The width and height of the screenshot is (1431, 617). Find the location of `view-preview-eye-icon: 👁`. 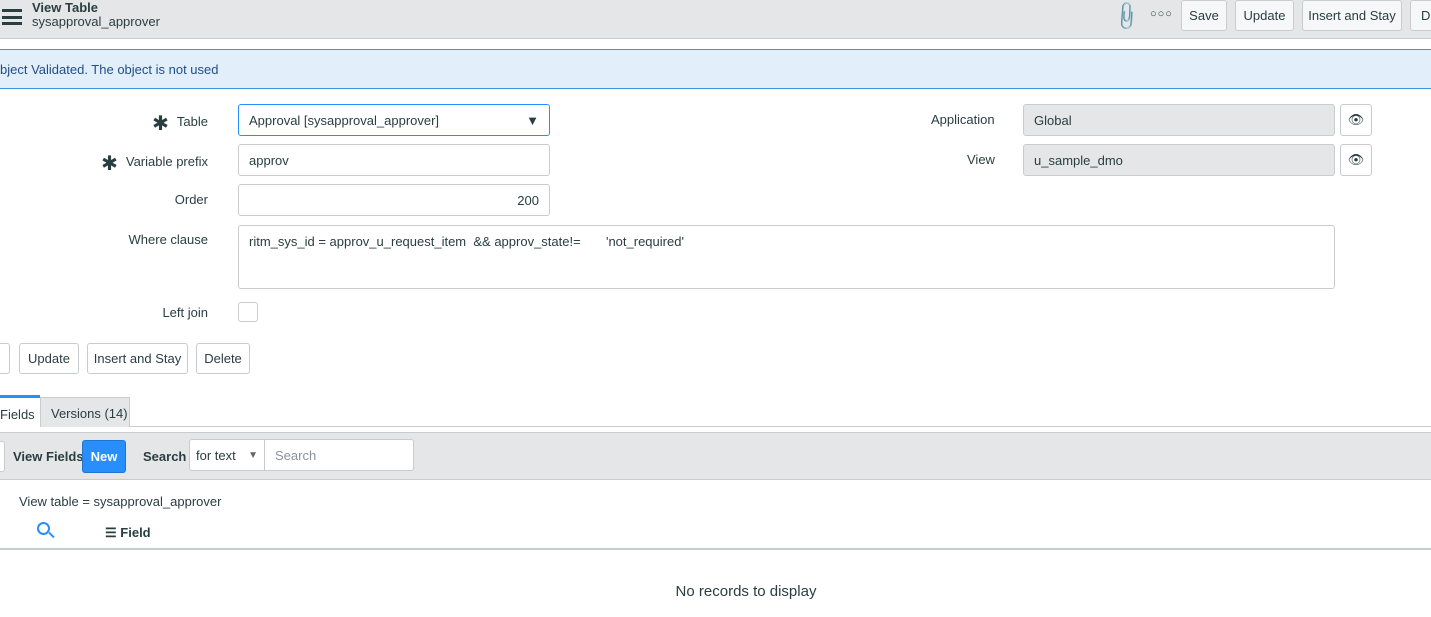

view-preview-eye-icon: 👁 is located at coordinates (1356, 160).